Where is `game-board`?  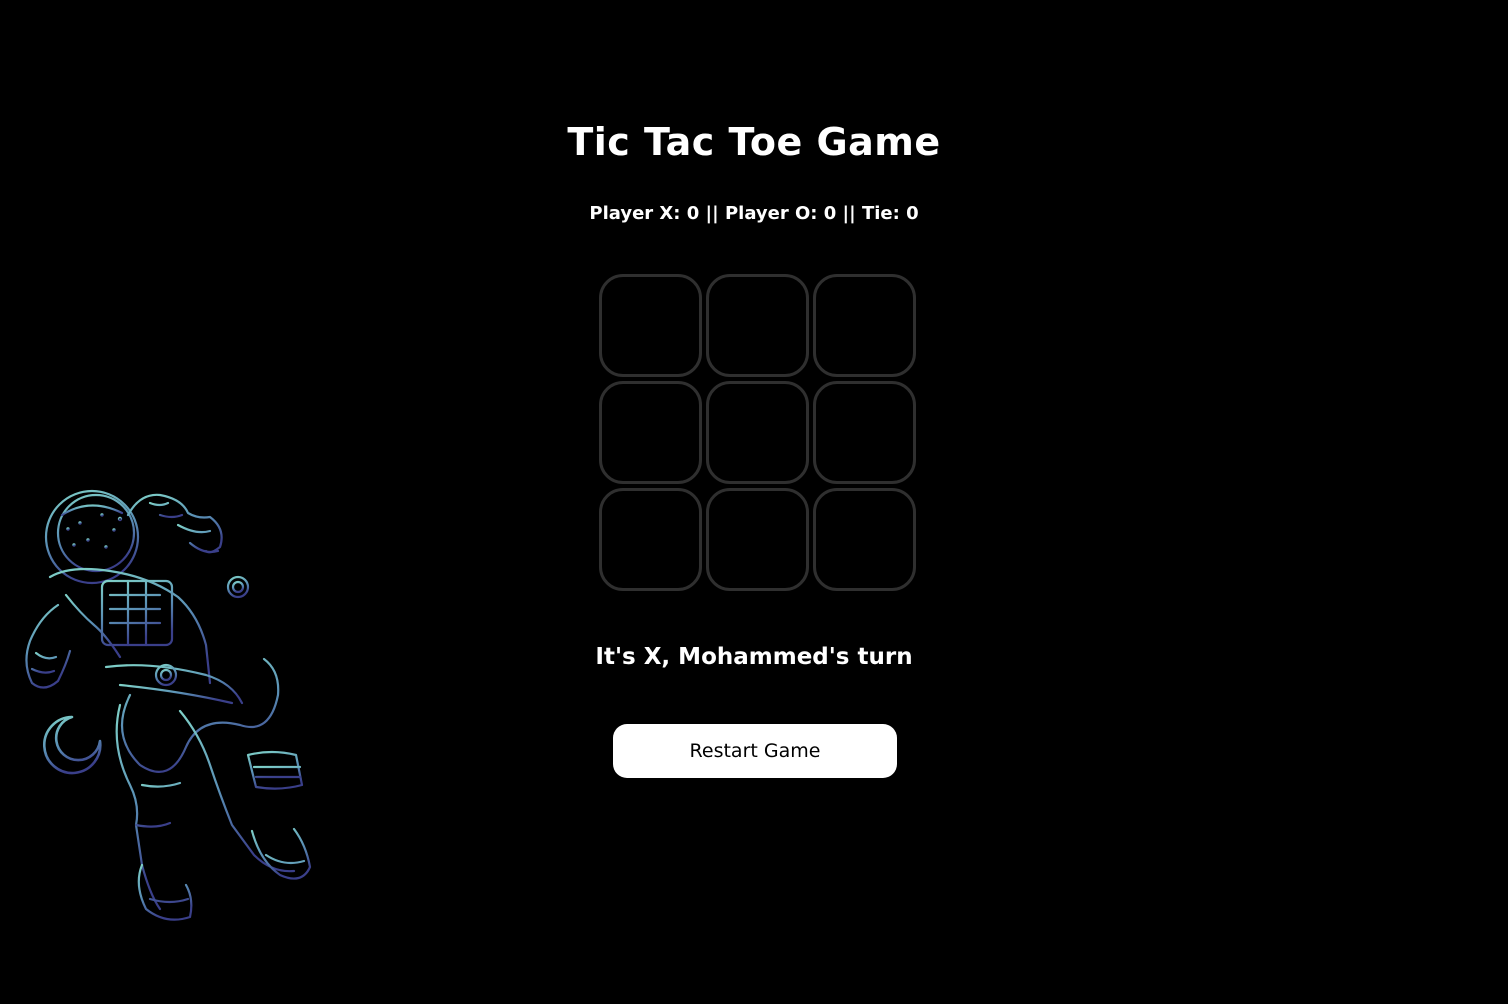 game-board is located at coordinates (759, 434).